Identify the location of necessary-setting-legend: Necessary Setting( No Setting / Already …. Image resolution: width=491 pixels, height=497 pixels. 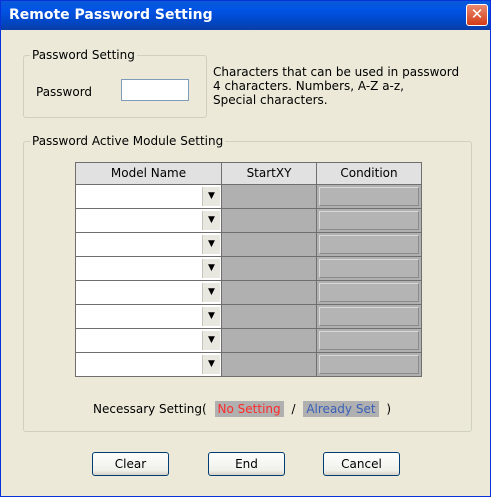
(244, 409).